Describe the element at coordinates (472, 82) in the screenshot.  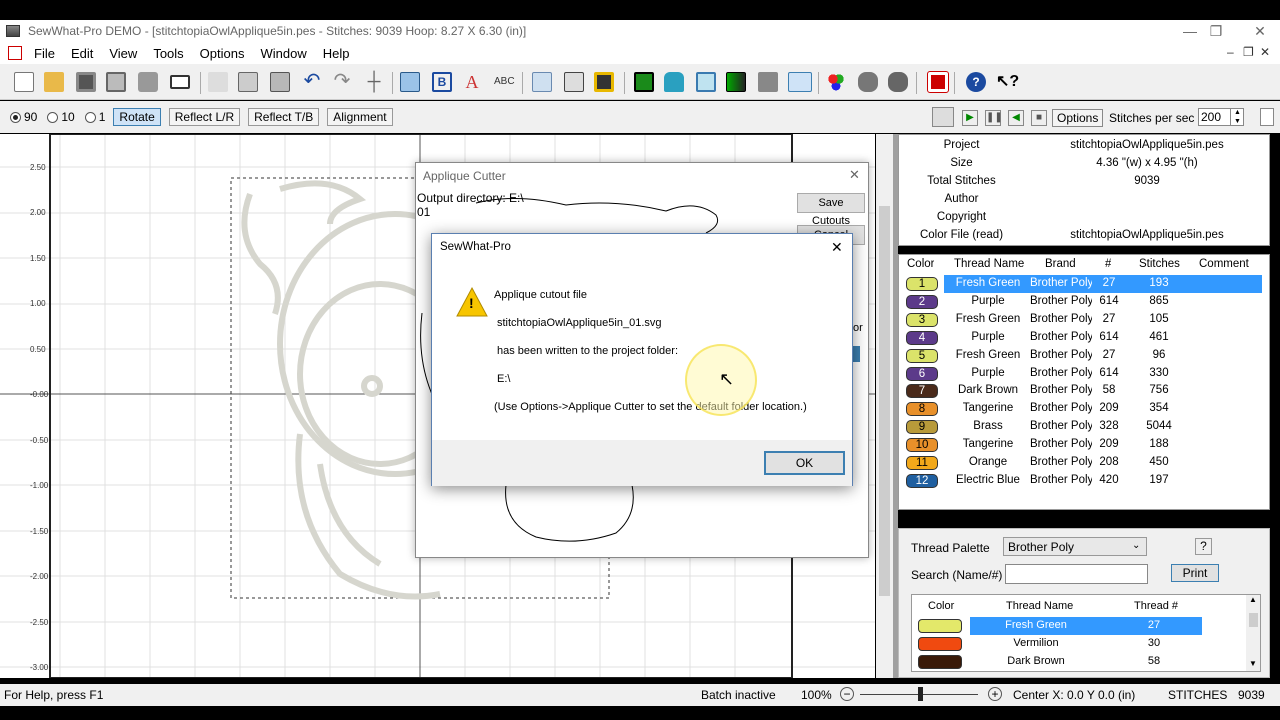
I see `text-icon: A` at that location.